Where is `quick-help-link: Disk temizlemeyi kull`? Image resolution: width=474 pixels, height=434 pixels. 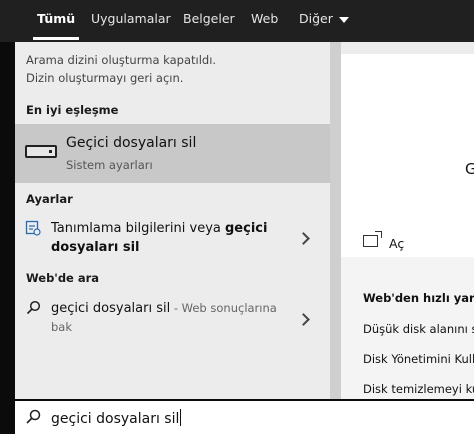 quick-help-link: Disk temizlemeyi kull is located at coordinates (418, 389).